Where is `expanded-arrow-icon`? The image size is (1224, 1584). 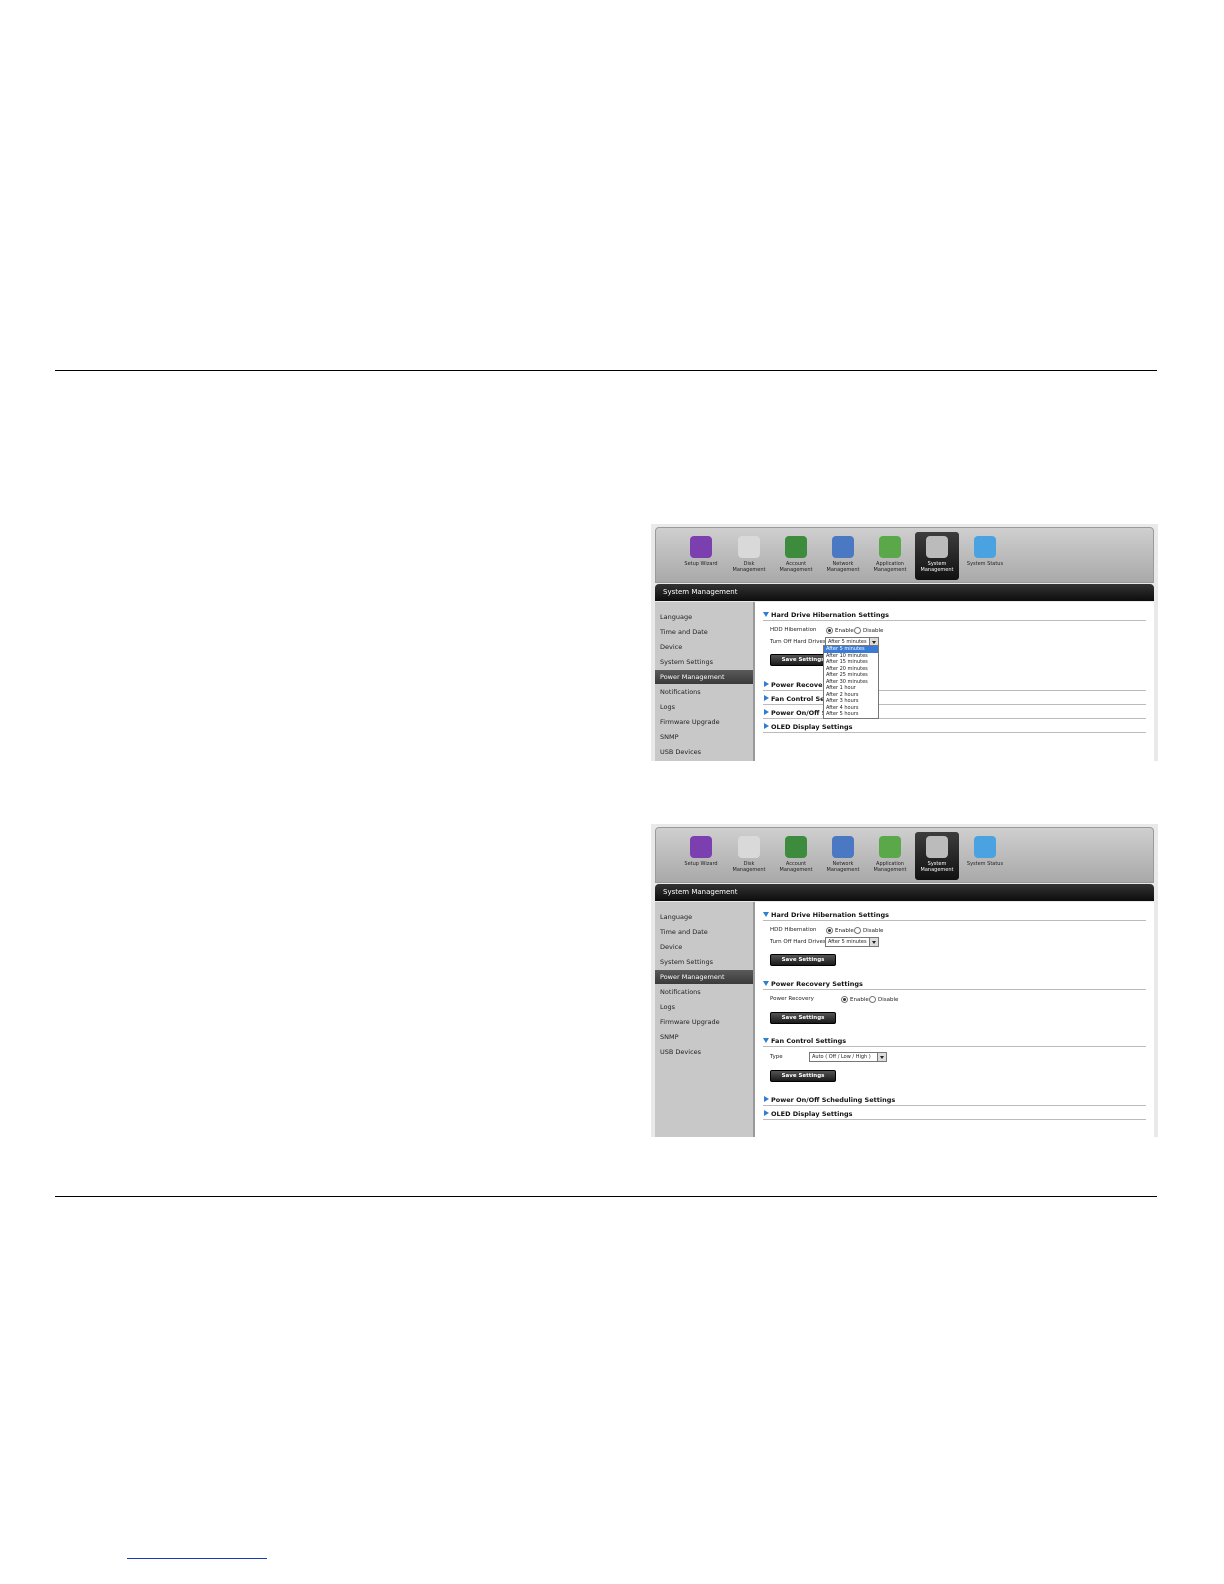
expanded-arrow-icon is located at coordinates (766, 614).